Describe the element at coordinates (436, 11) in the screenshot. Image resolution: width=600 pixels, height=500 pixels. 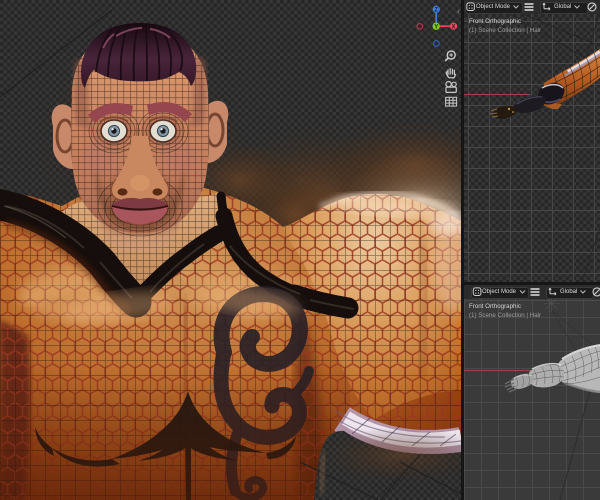
I see `svg-text: Z` at that location.